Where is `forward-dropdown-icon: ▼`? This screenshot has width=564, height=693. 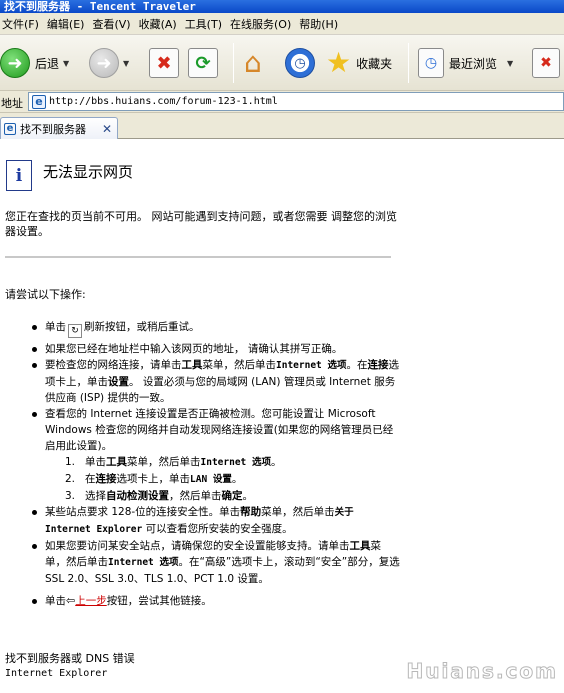
forward-dropdown-icon: ▼ is located at coordinates (126, 63).